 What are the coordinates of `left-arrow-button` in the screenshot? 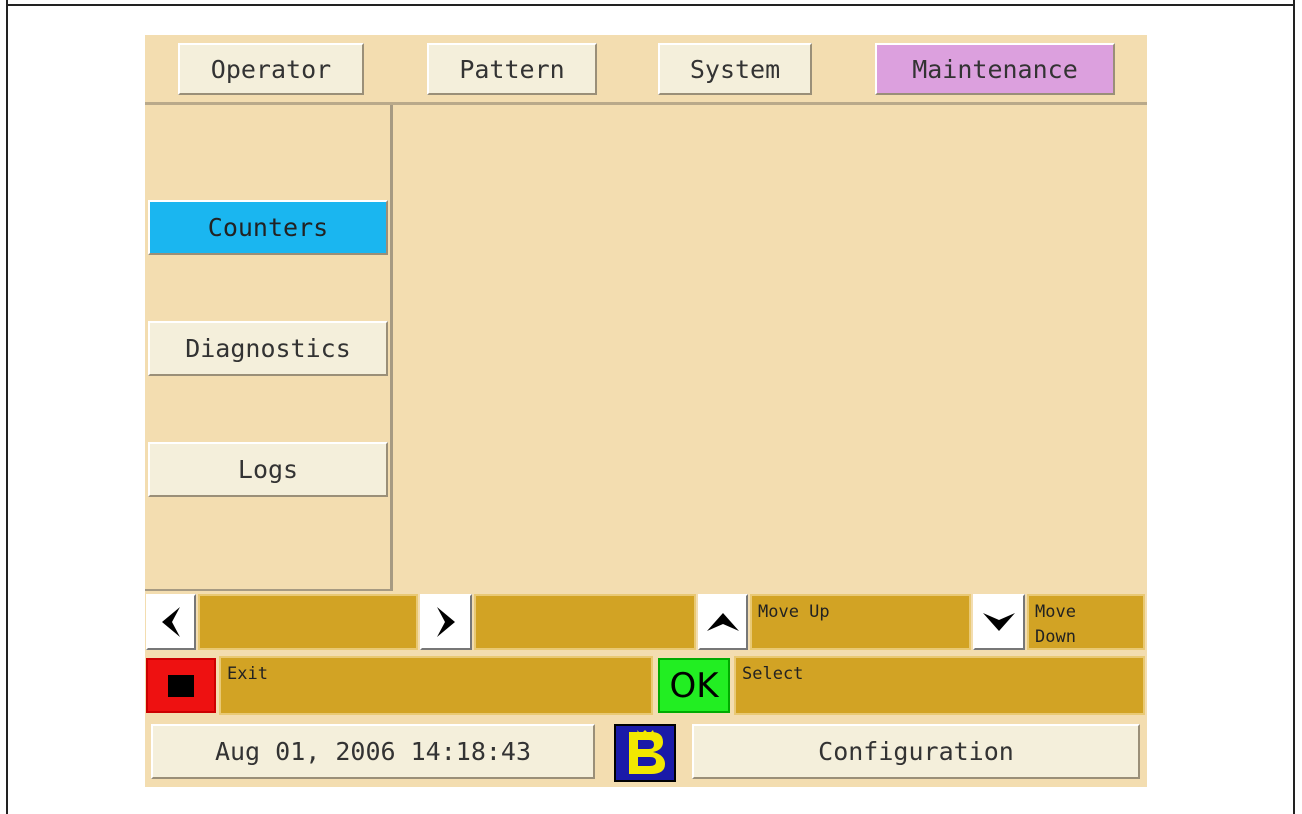 It's located at (171, 622).